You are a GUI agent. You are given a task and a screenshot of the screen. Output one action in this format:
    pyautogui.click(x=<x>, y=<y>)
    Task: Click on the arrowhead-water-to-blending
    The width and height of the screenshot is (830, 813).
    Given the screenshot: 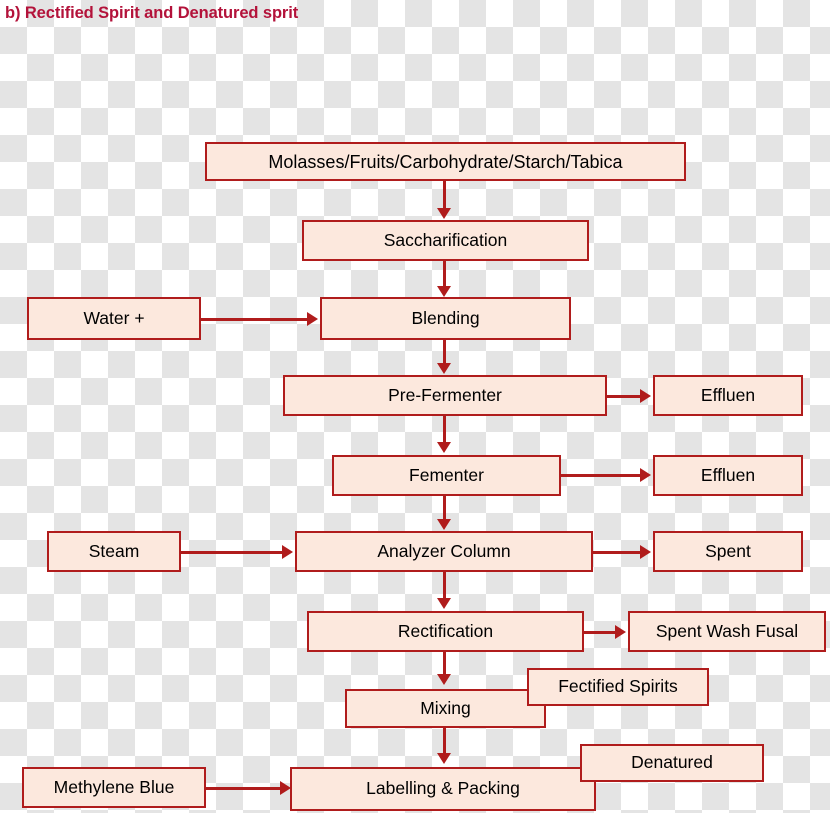 What is the action you would take?
    pyautogui.click(x=312, y=319)
    